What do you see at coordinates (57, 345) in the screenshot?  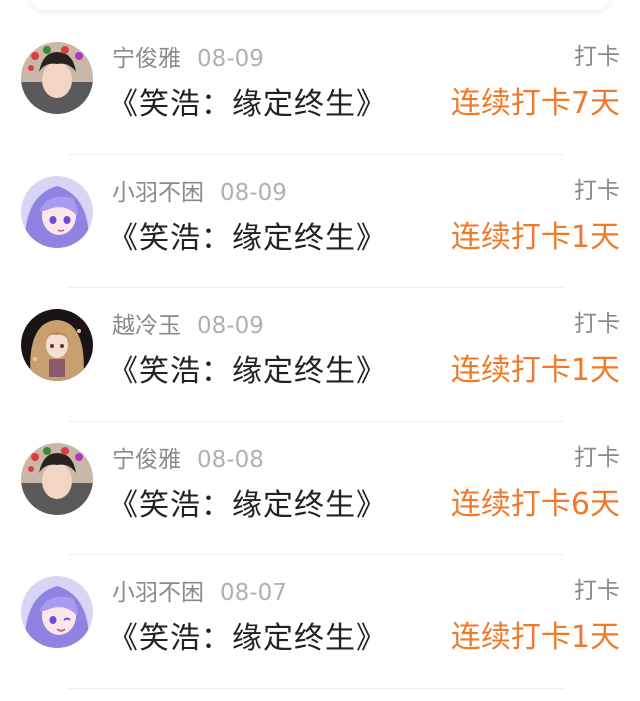 I see `anime-golden-hair-avatar-icon` at bounding box center [57, 345].